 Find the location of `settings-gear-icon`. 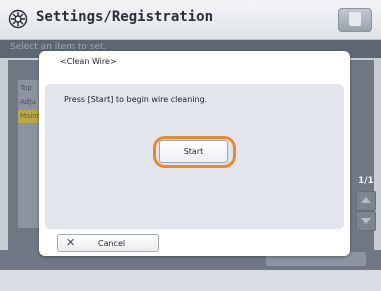

settings-gear-icon is located at coordinates (18, 19).